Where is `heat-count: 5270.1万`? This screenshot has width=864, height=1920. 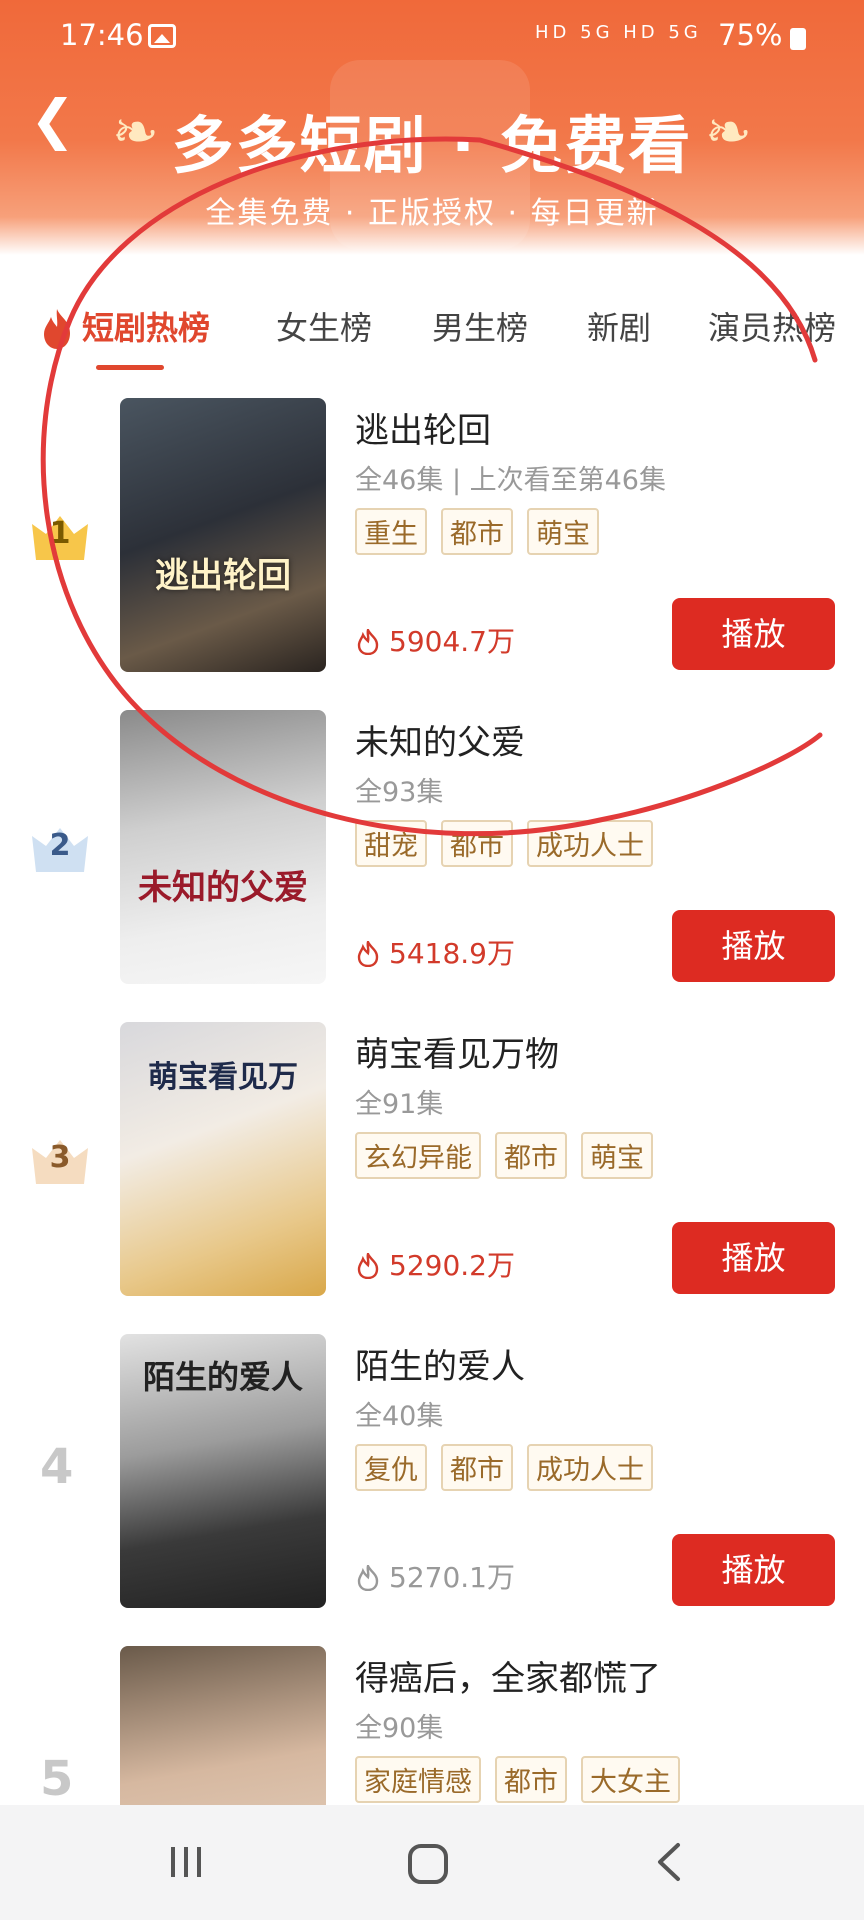 heat-count: 5270.1万 is located at coordinates (435, 1576).